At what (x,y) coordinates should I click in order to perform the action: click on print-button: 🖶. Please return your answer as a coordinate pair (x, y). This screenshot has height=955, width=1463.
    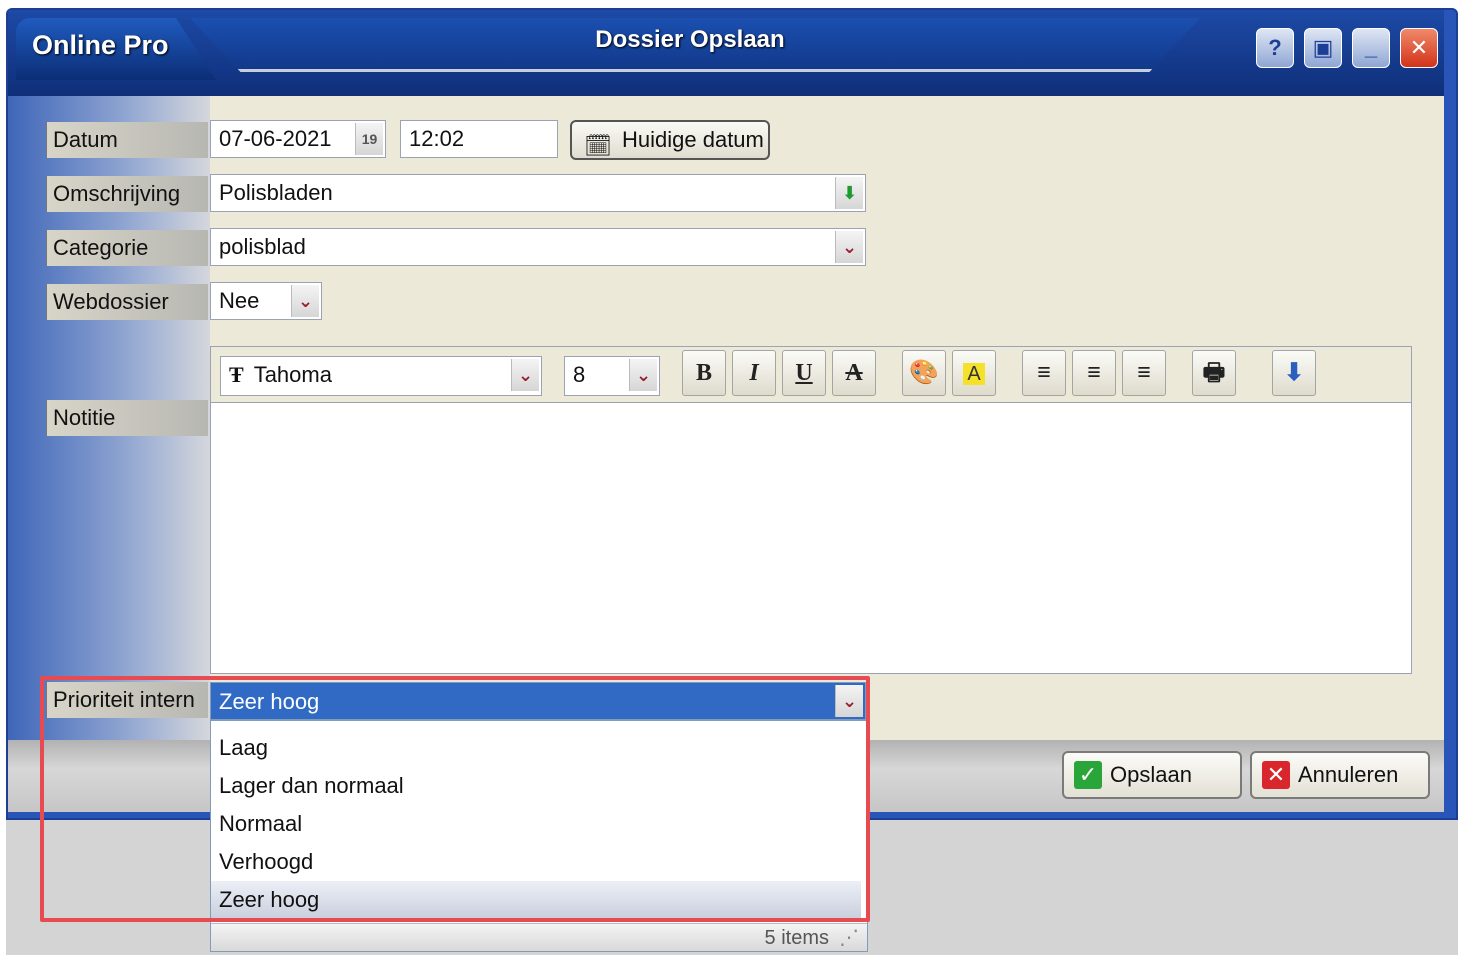
    Looking at the image, I should click on (1214, 373).